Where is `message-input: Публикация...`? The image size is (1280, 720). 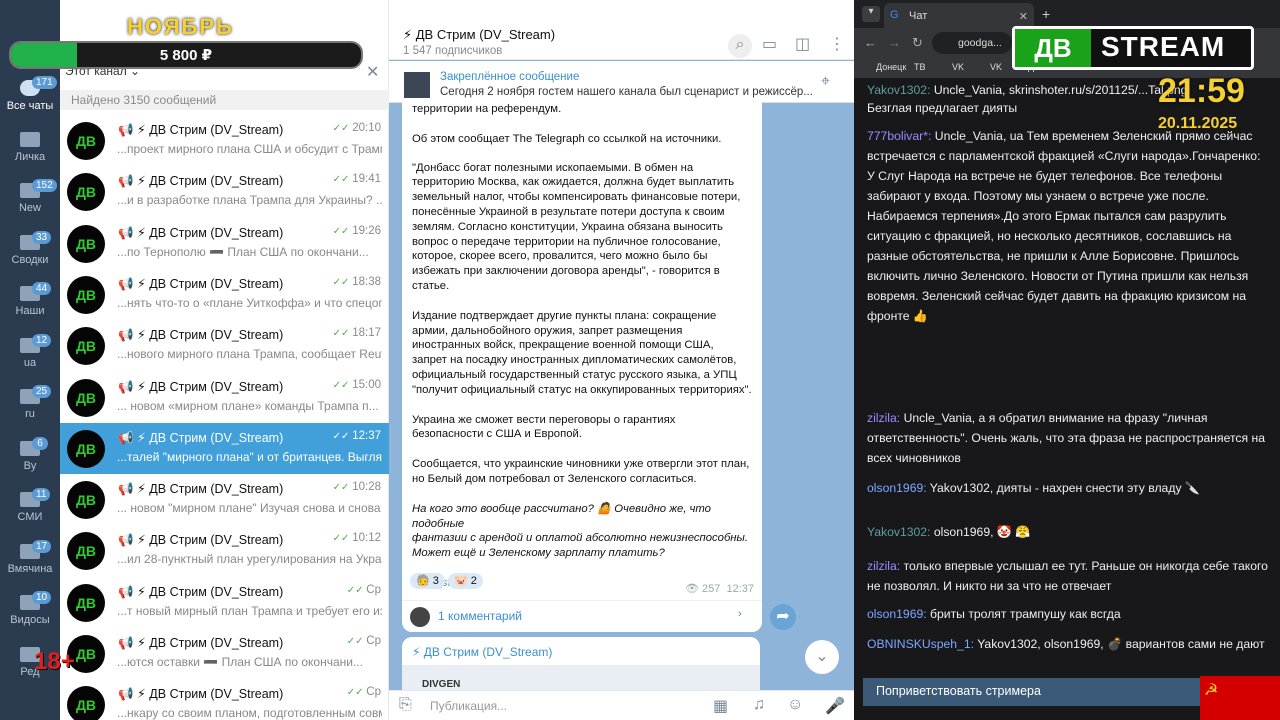 message-input: Публикация... is located at coordinates (468, 706).